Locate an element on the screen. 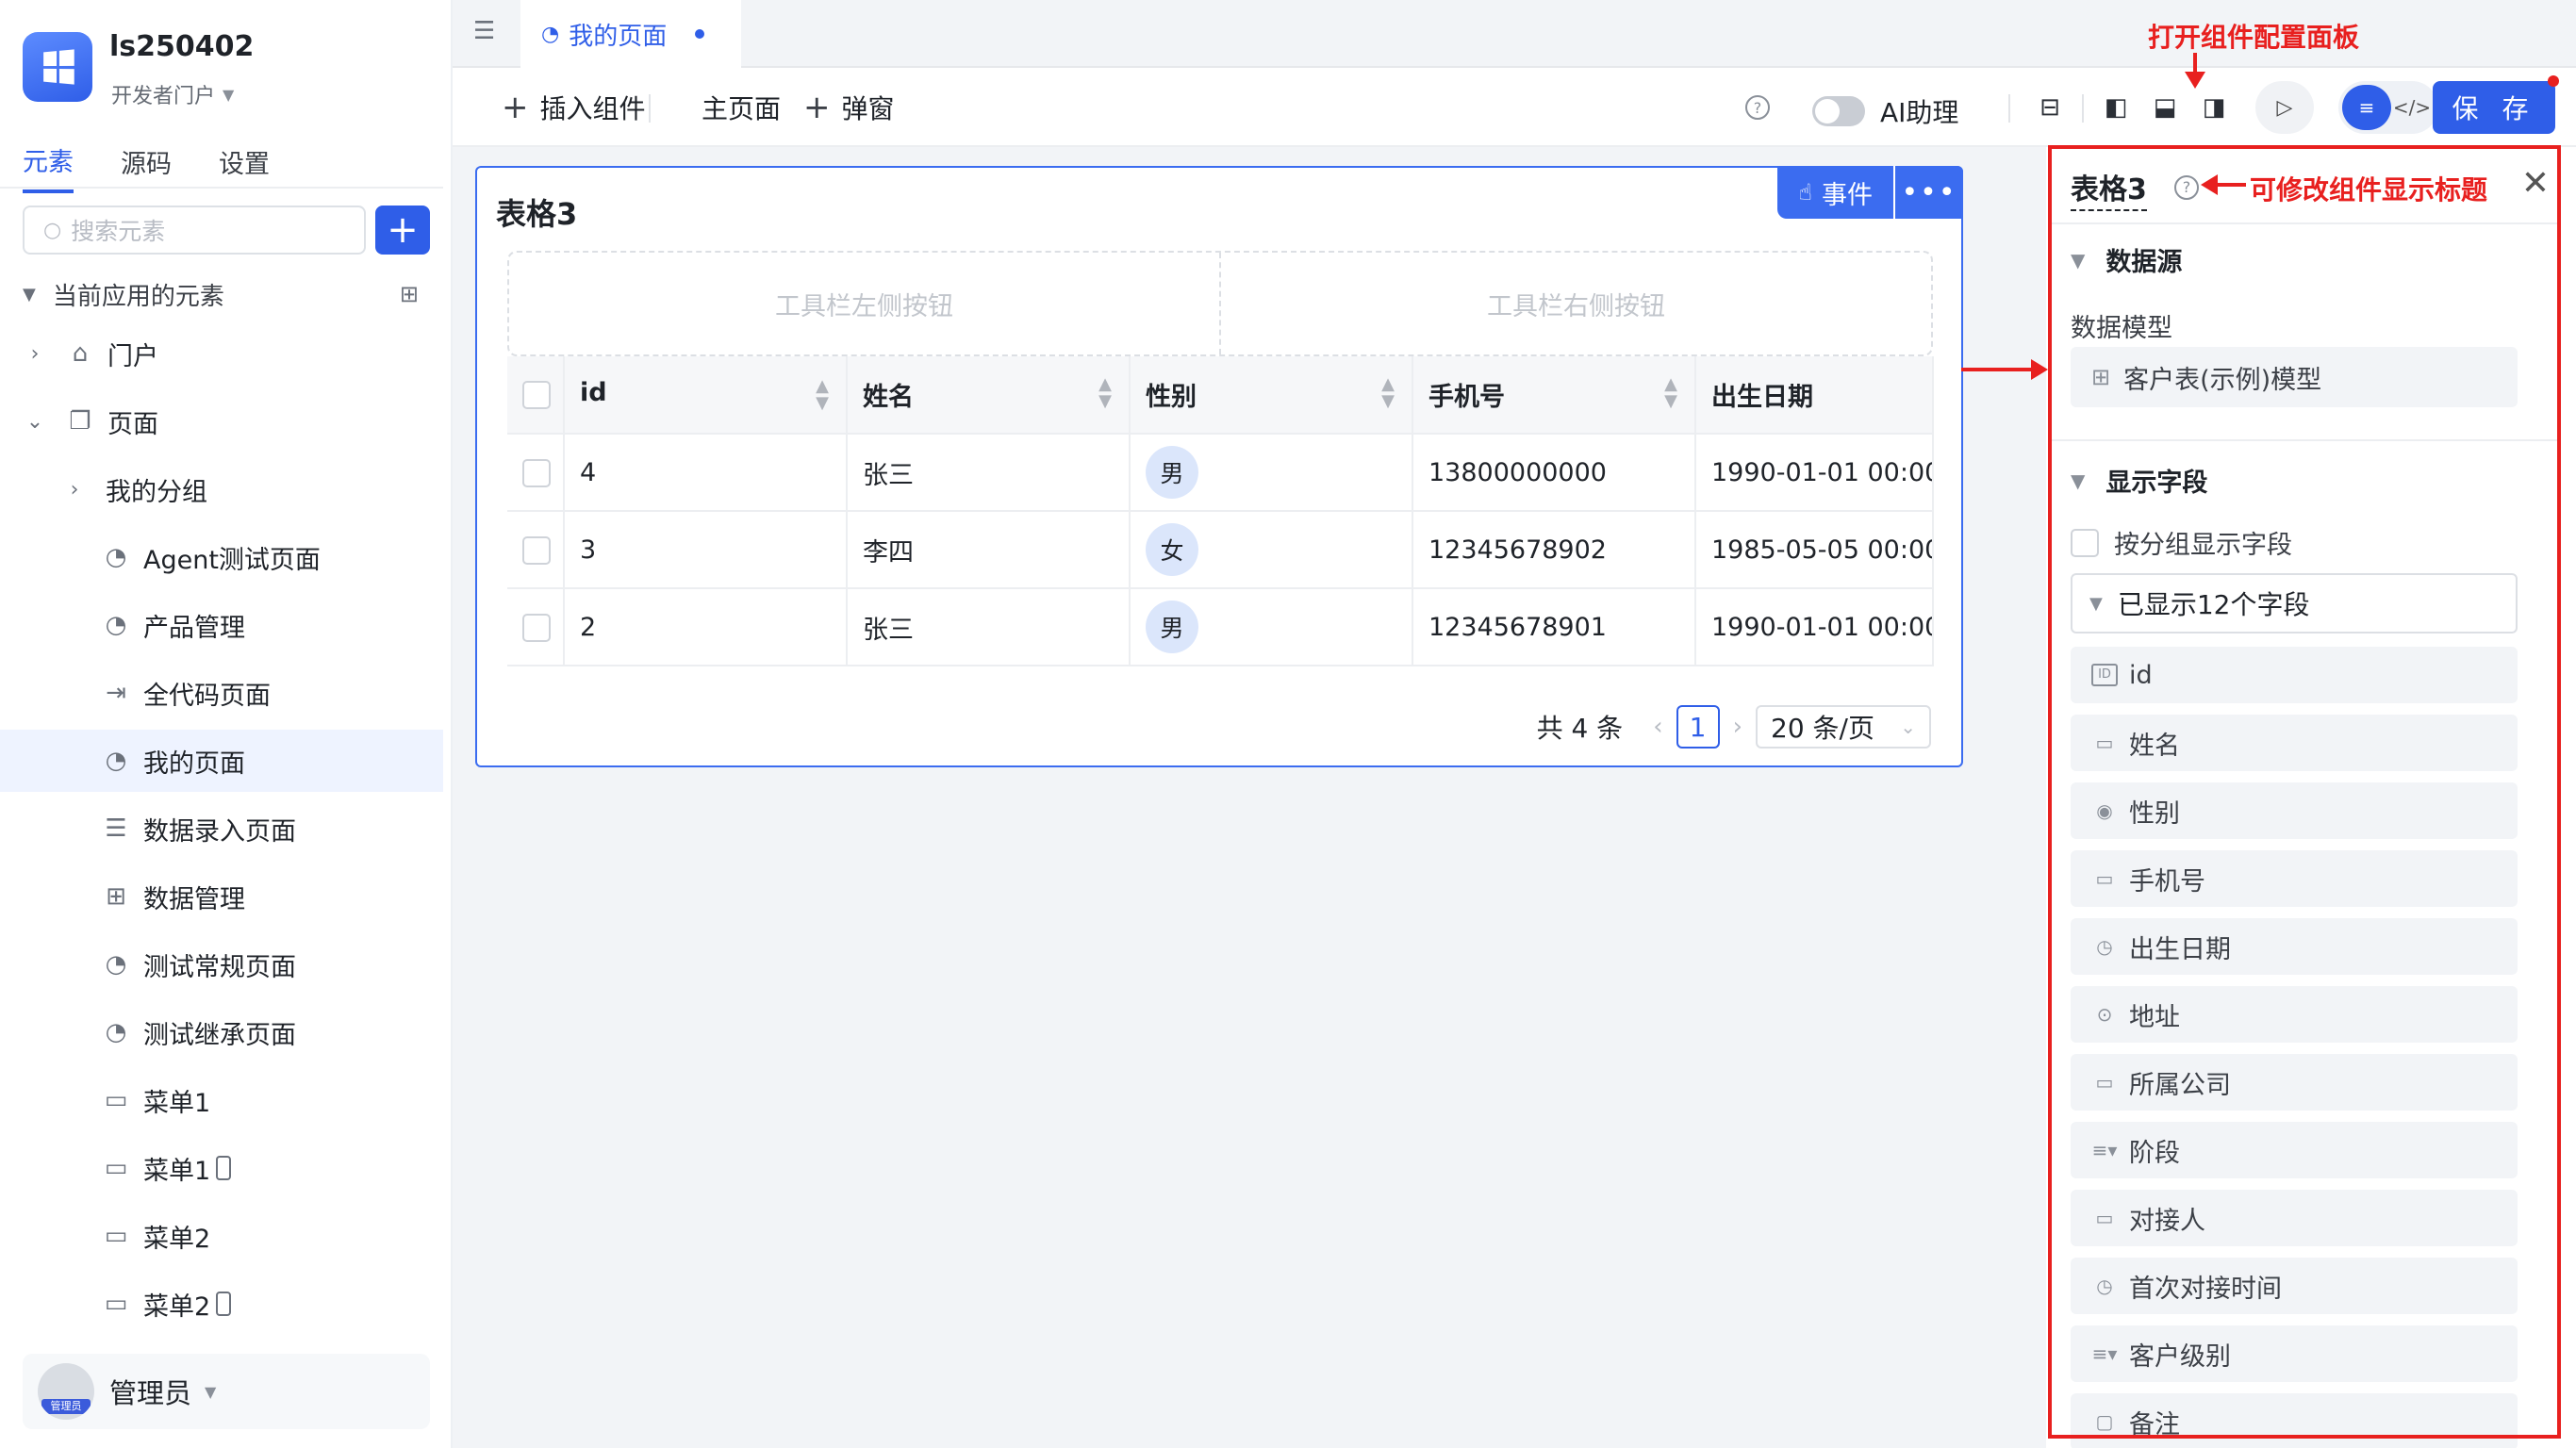  tree-item: ◔ Agent测试页面 is located at coordinates (221, 557).